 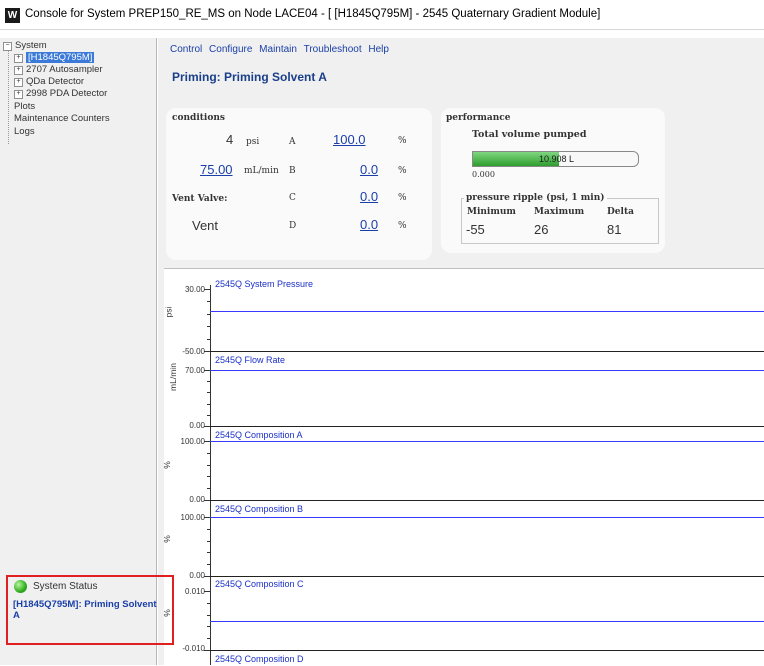 What do you see at coordinates (216, 169) in the screenshot?
I see `flow-rate-value: 75.00` at bounding box center [216, 169].